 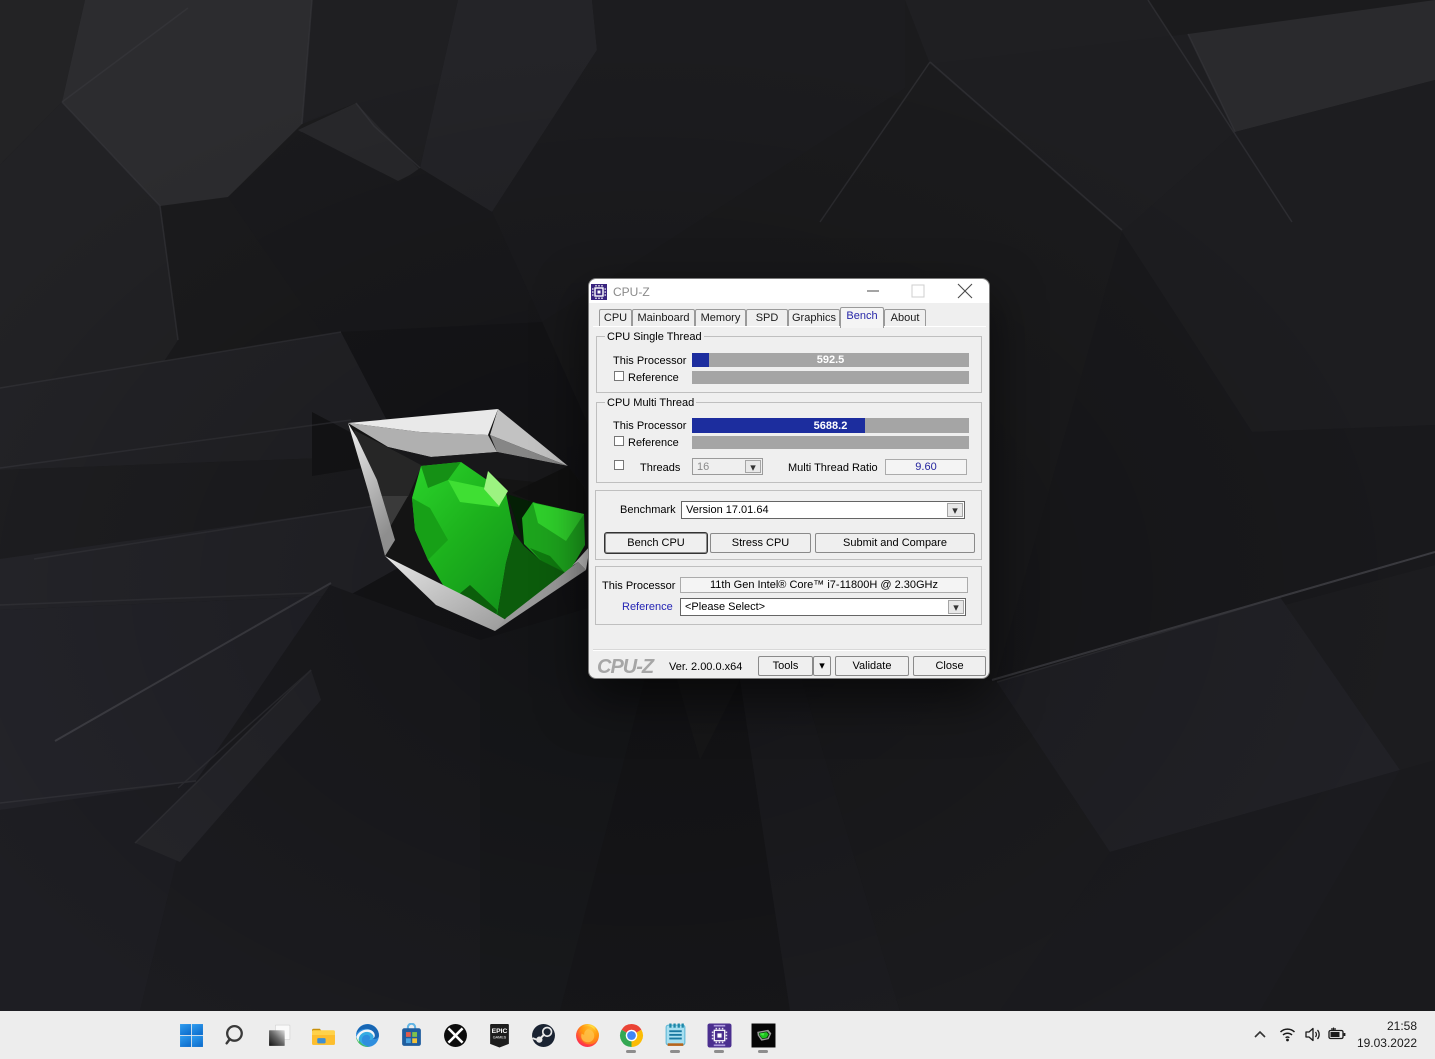 I want to click on svg-text: GAMES, so click(x=499, y=1037).